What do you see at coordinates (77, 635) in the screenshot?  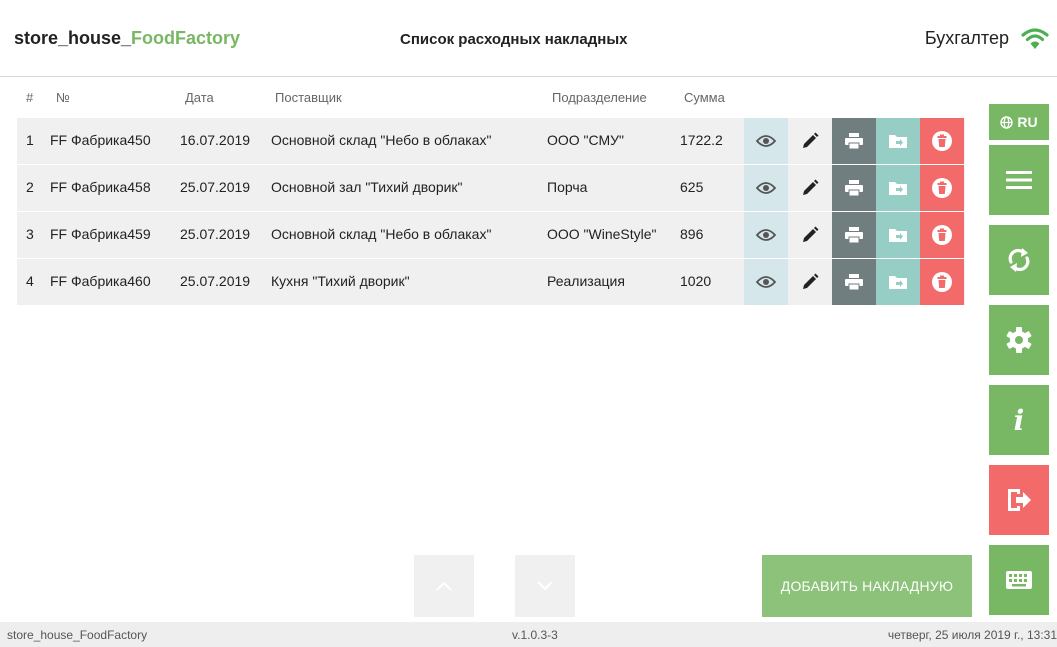 I see `footer-app-name: store_house_FoodFactory` at bounding box center [77, 635].